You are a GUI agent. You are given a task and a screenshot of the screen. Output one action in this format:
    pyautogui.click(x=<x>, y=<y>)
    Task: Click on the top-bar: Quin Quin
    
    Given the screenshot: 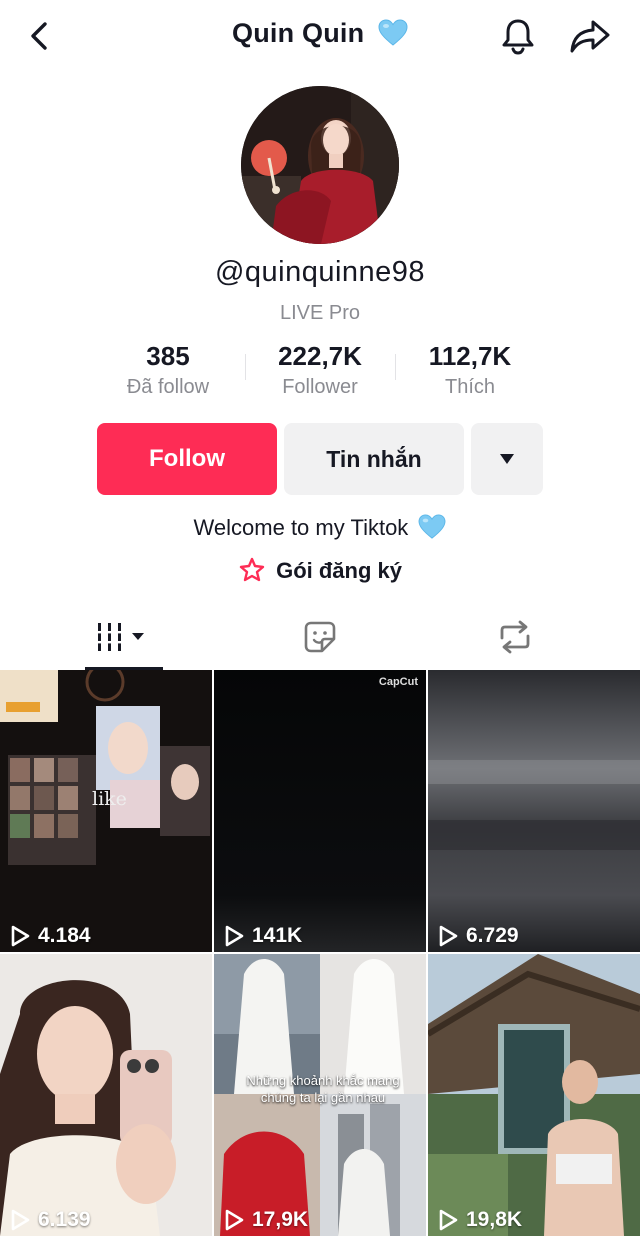 What is the action you would take?
    pyautogui.click(x=320, y=38)
    